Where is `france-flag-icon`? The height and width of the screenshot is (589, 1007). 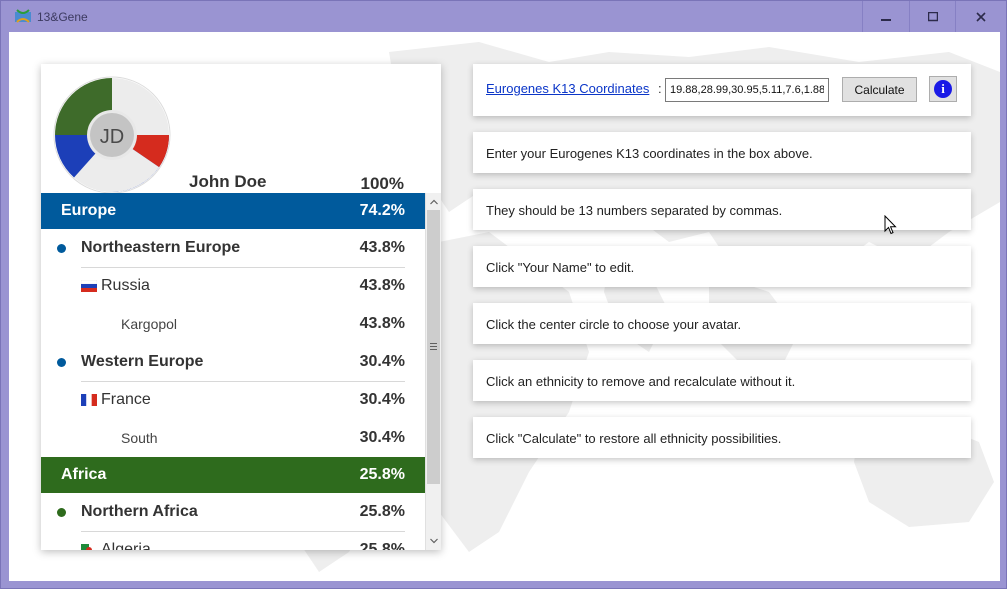
france-flag-icon is located at coordinates (89, 400).